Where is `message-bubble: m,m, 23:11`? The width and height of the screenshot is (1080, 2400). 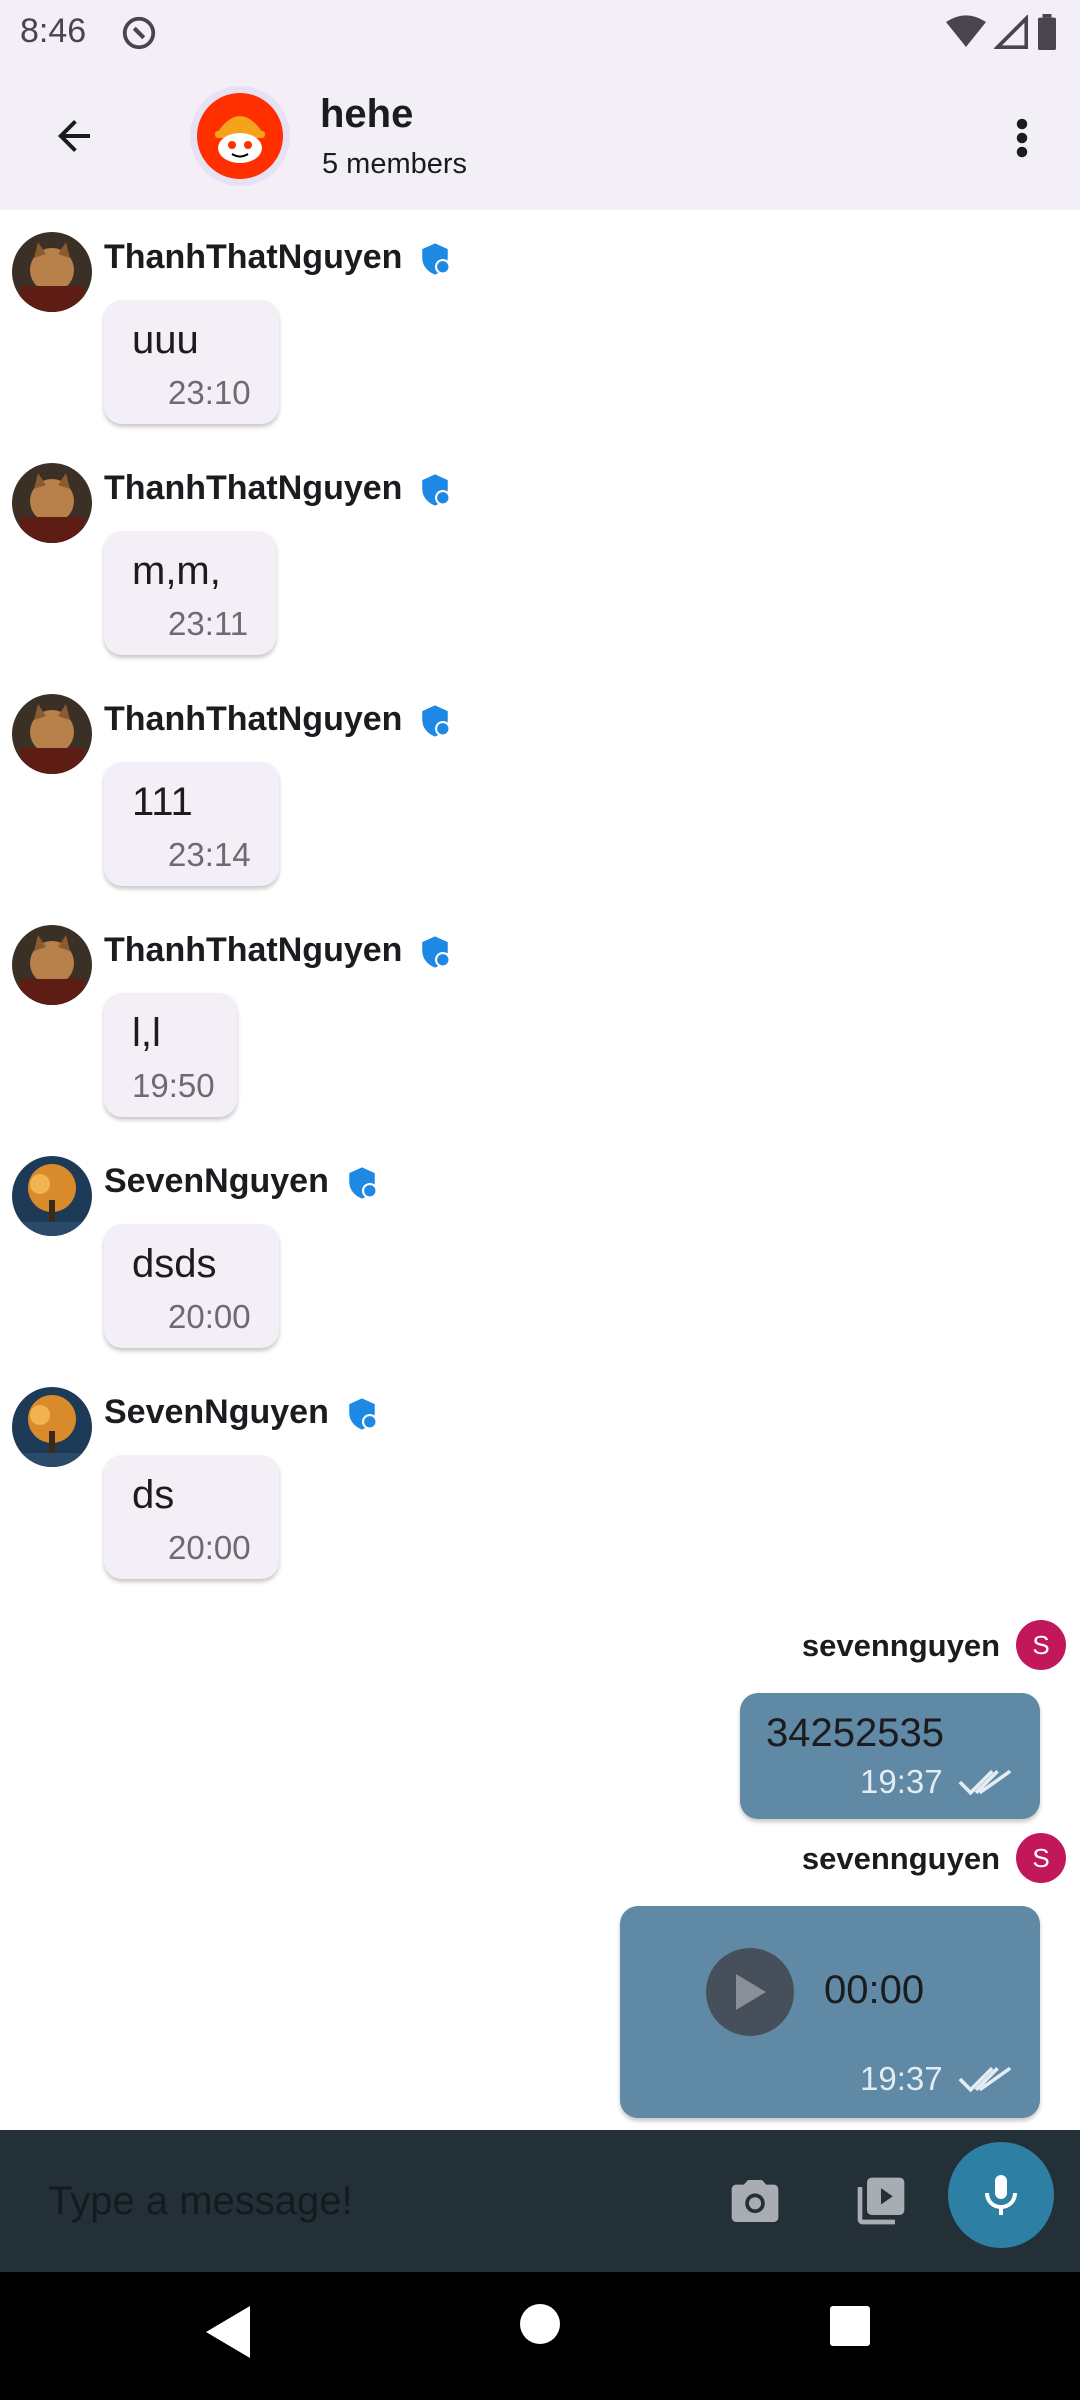 message-bubble: m,m, 23:11 is located at coordinates (190, 593).